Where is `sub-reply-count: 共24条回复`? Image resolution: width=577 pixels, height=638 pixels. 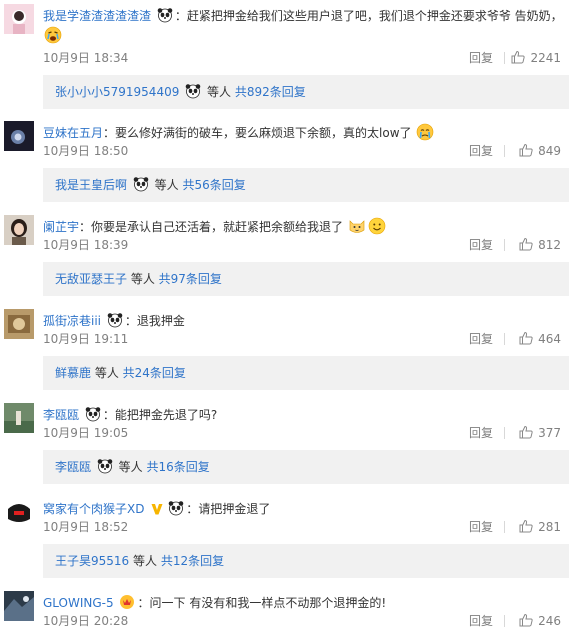 sub-reply-count: 共24条回复 is located at coordinates (154, 373).